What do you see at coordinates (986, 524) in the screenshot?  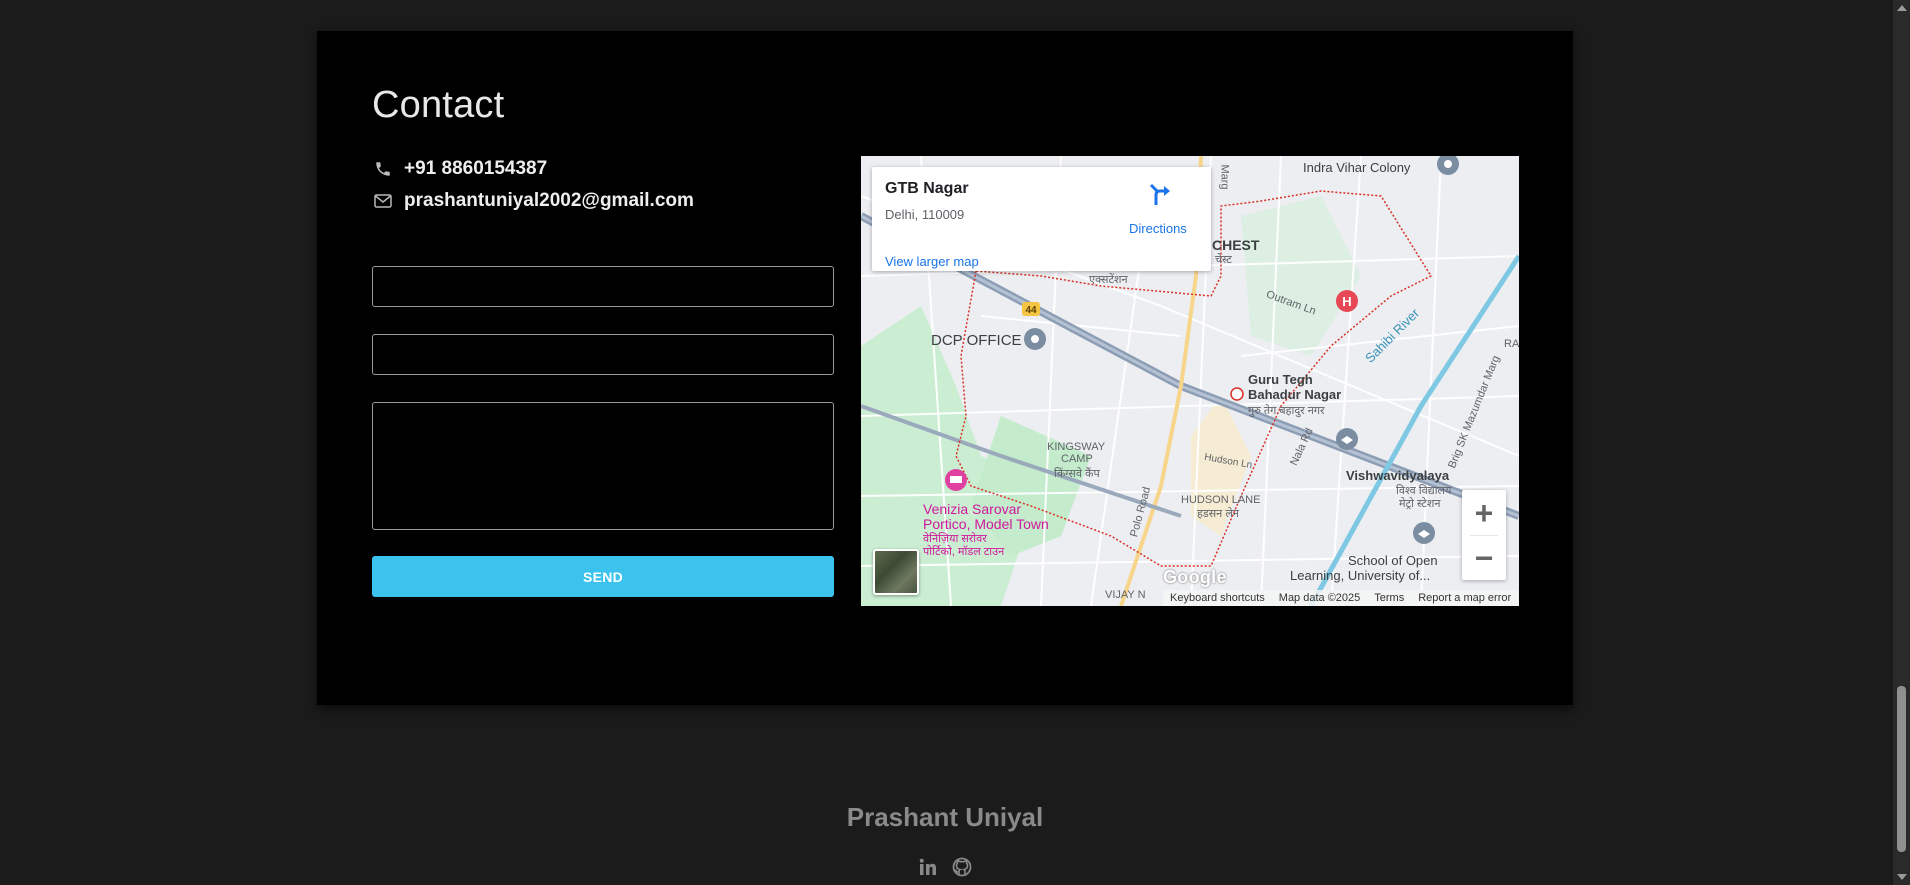 I see `map-label-venizia2: Portico, Model Town` at bounding box center [986, 524].